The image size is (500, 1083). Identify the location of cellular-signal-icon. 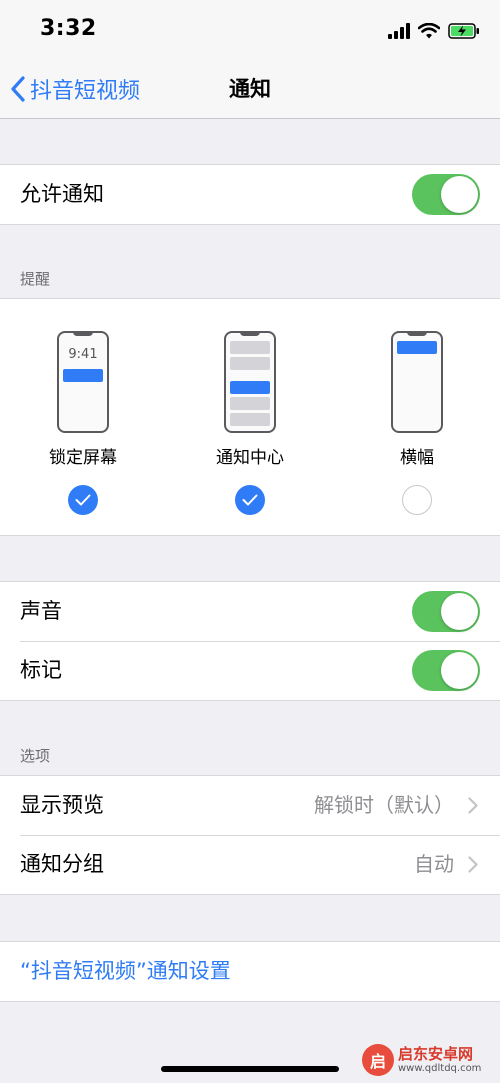
(399, 31).